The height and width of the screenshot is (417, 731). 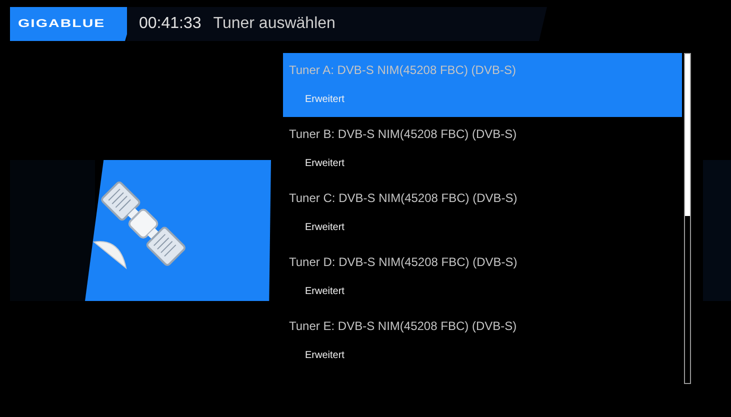 I want to click on tuner-list-item: Tuner D: DVB-S NIM(45208 FBC) (DVB-S) Erweitert, so click(x=482, y=277).